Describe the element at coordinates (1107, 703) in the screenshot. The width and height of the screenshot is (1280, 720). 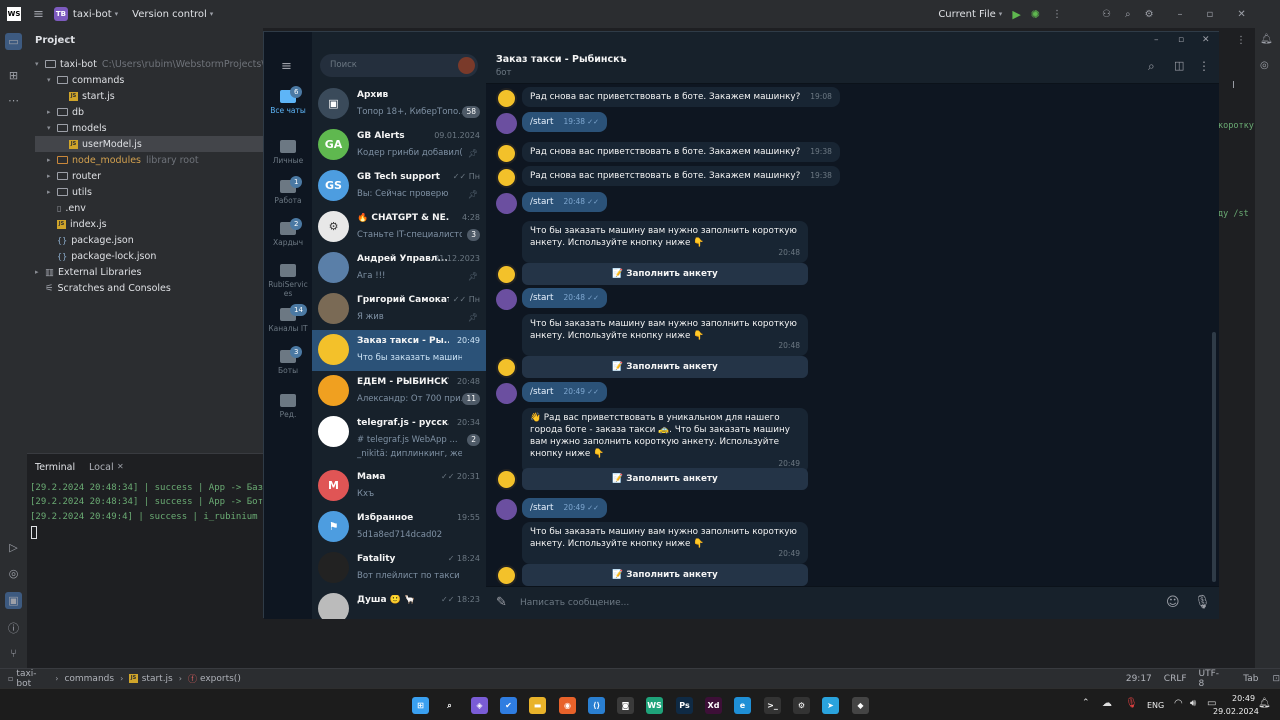
I see `cloud-icon: ☁` at that location.